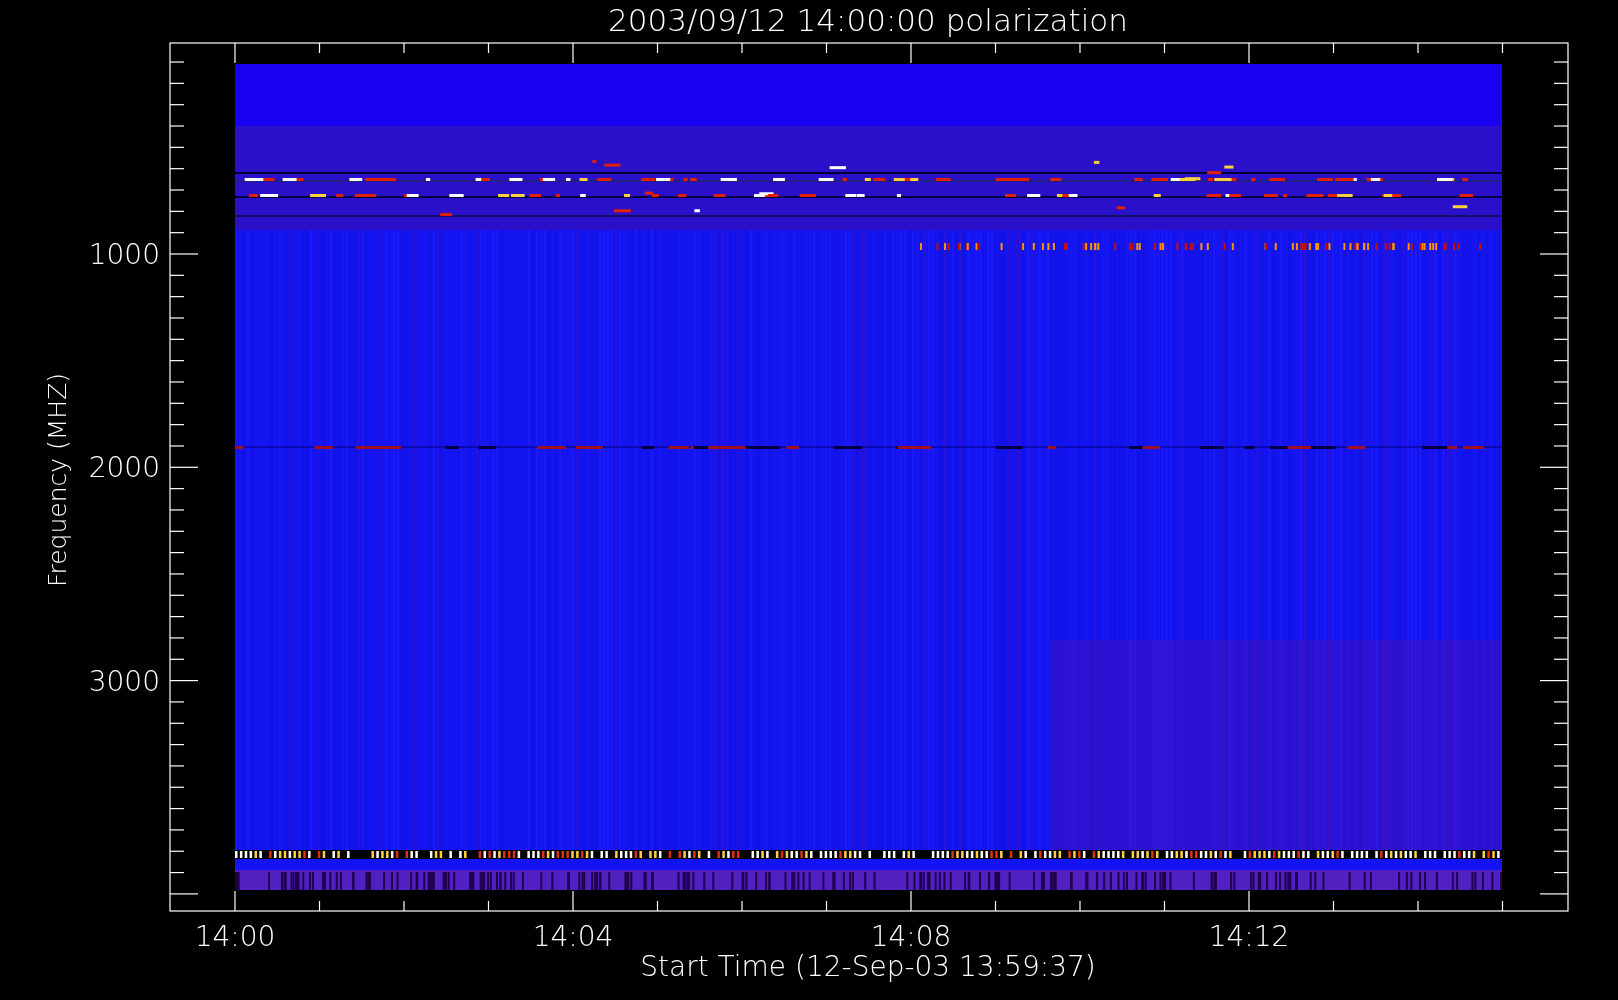 This screenshot has width=1618, height=1000. Describe the element at coordinates (868, 20) in the screenshot. I see `plot-title: 2003/09/12 14:00:00 polarization` at that location.